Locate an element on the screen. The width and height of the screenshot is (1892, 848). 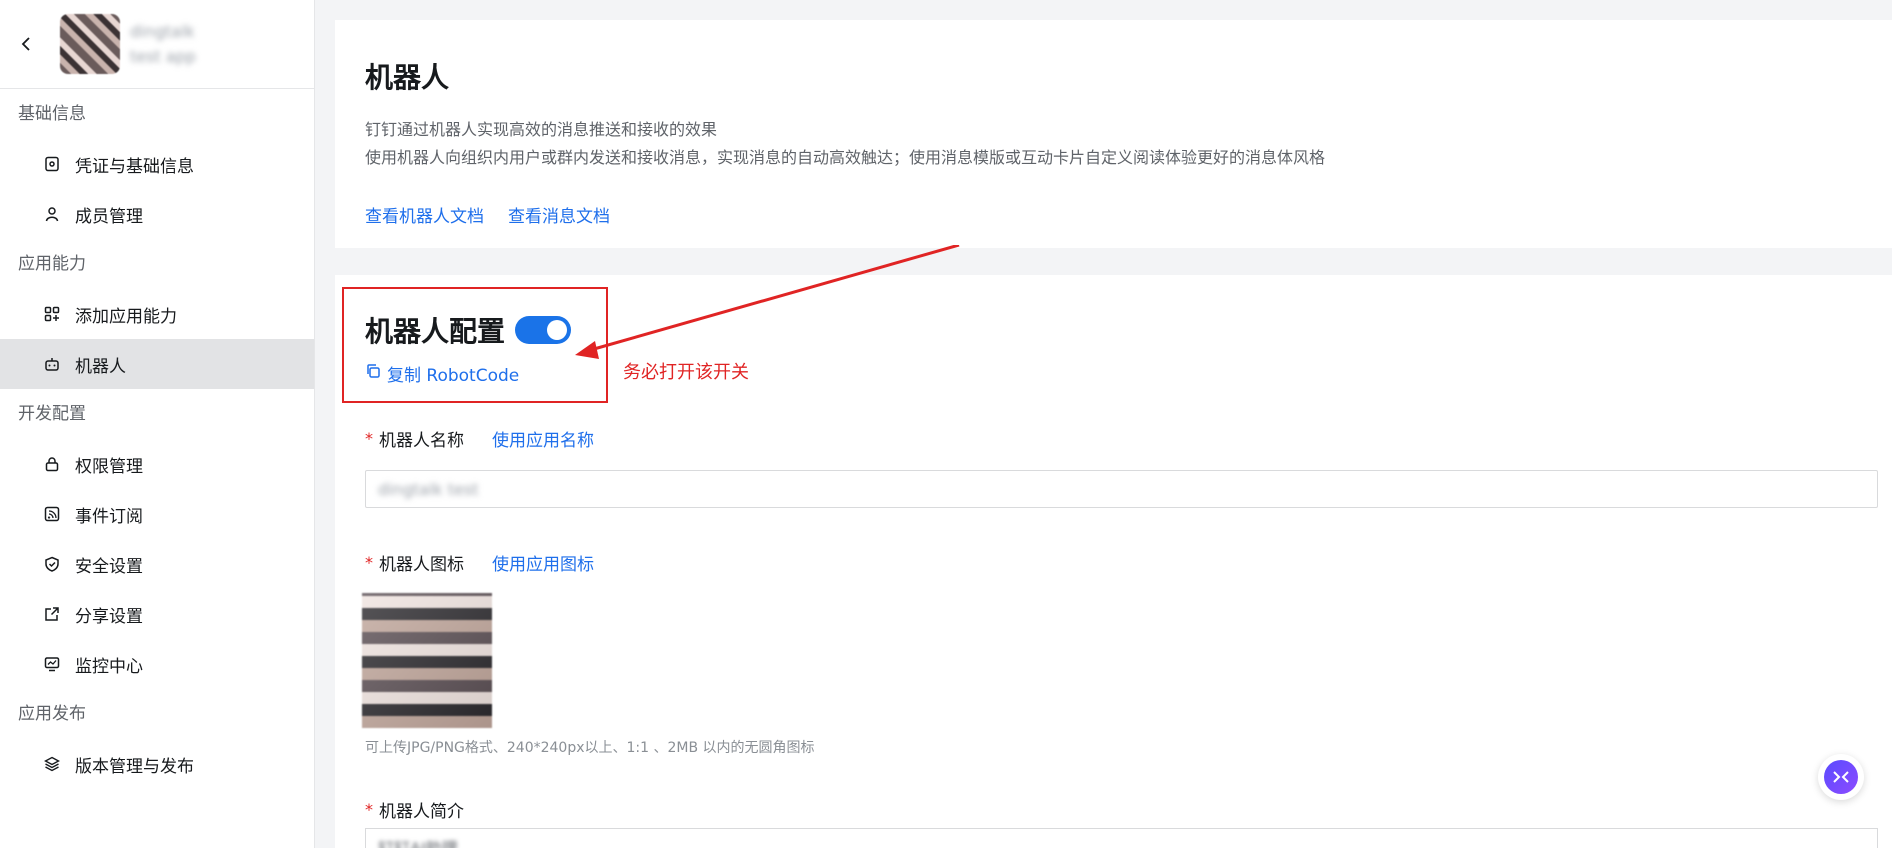
sidebar-item-label: 版本管理与发布 is located at coordinates (134, 766).